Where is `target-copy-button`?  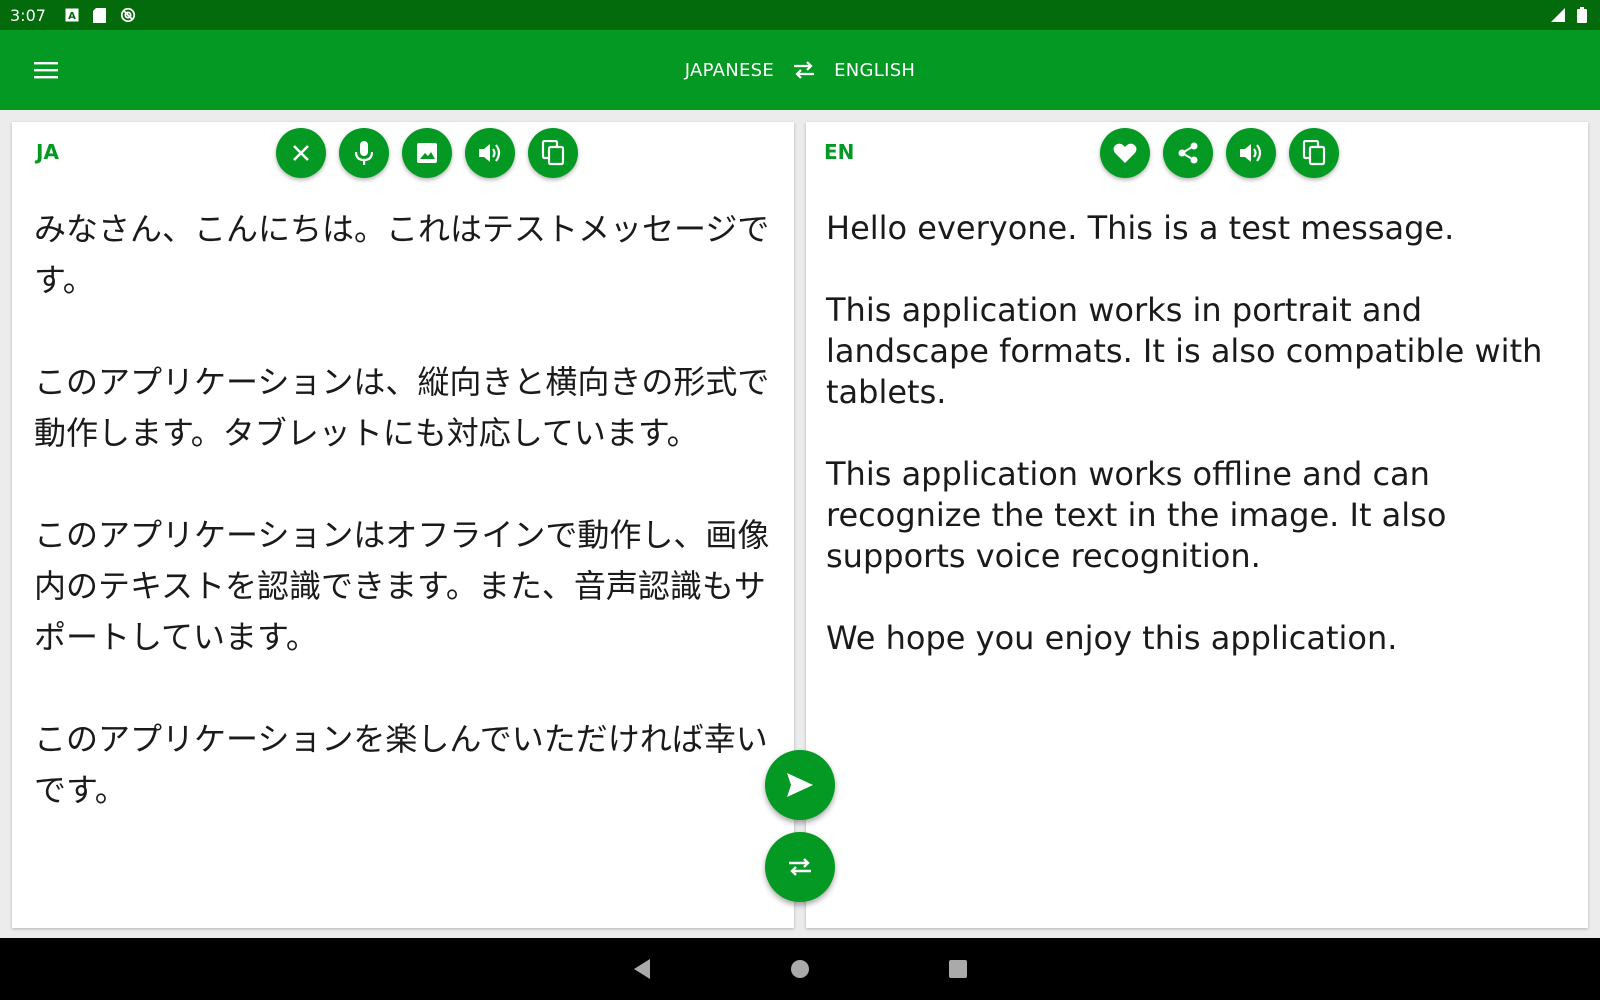 target-copy-button is located at coordinates (1314, 153).